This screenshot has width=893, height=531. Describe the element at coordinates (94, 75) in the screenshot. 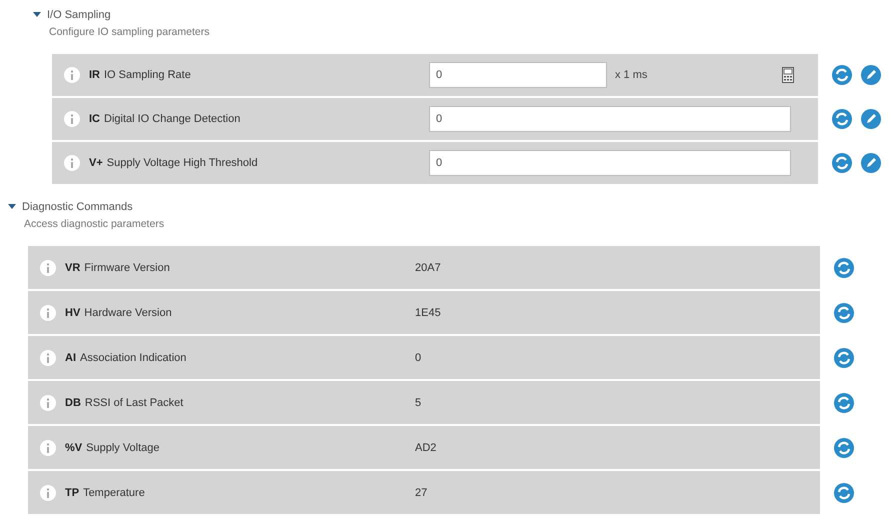

I see `parameter-code: IR` at that location.